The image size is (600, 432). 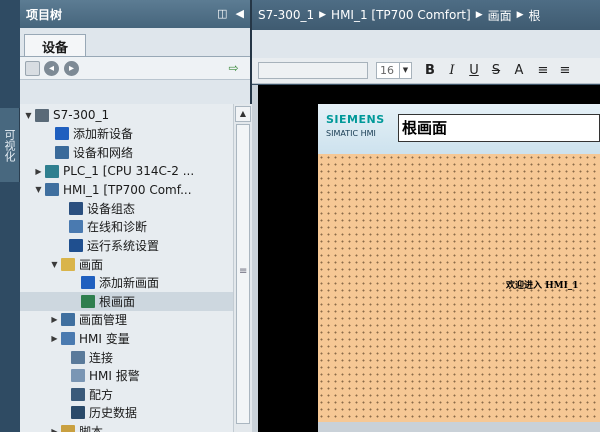 I want to click on add-device-icon, so click(x=62, y=134).